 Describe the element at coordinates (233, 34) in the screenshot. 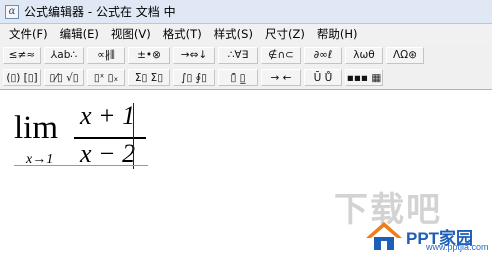

I see `menu-style: 样式(S)` at that location.